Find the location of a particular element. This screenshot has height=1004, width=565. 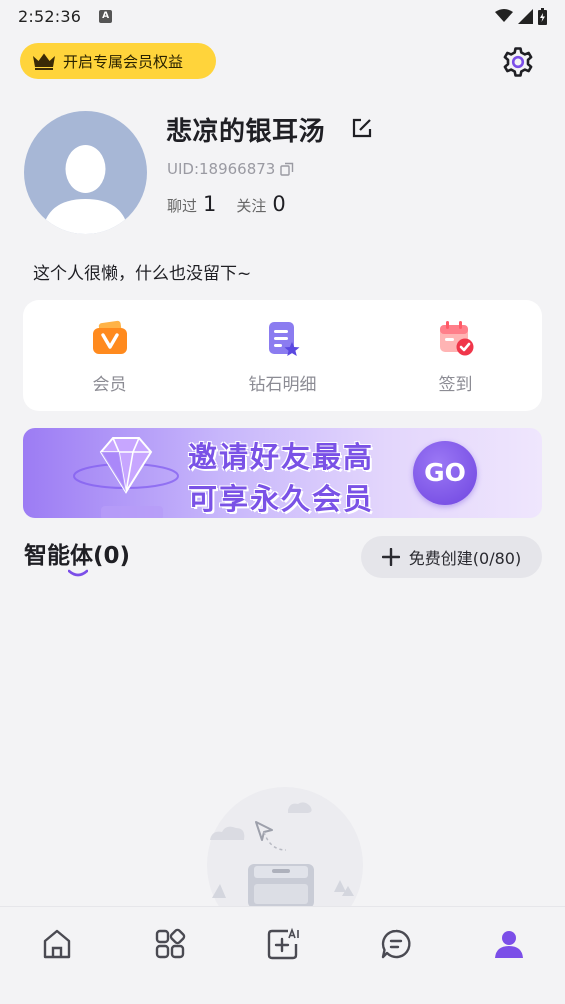

uid-text: UID:18966873 is located at coordinates (221, 169).